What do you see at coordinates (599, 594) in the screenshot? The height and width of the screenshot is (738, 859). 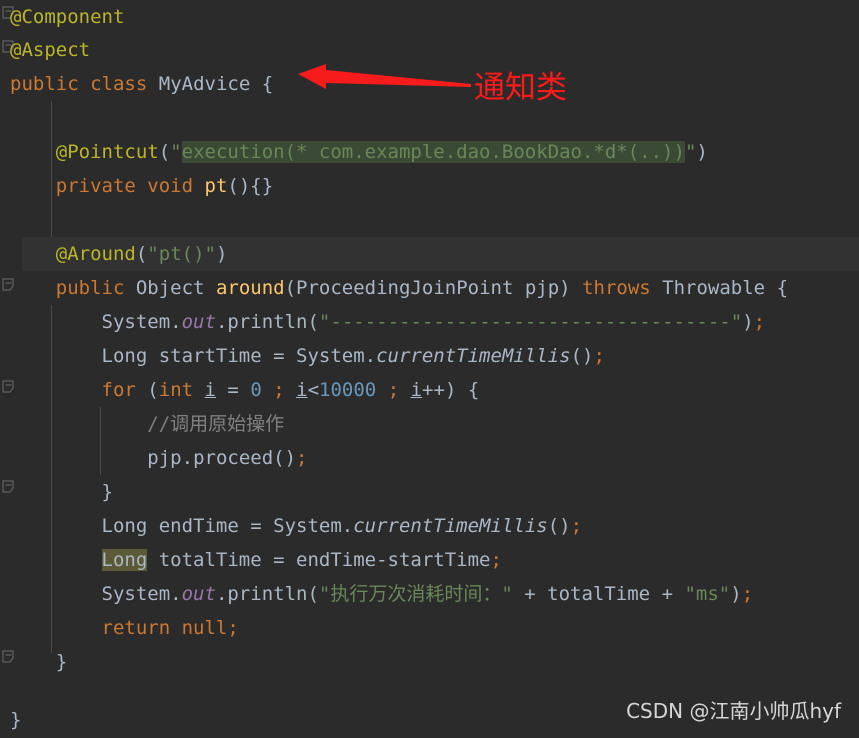 I see `token-var-totaltime-2: totalTime` at bounding box center [599, 594].